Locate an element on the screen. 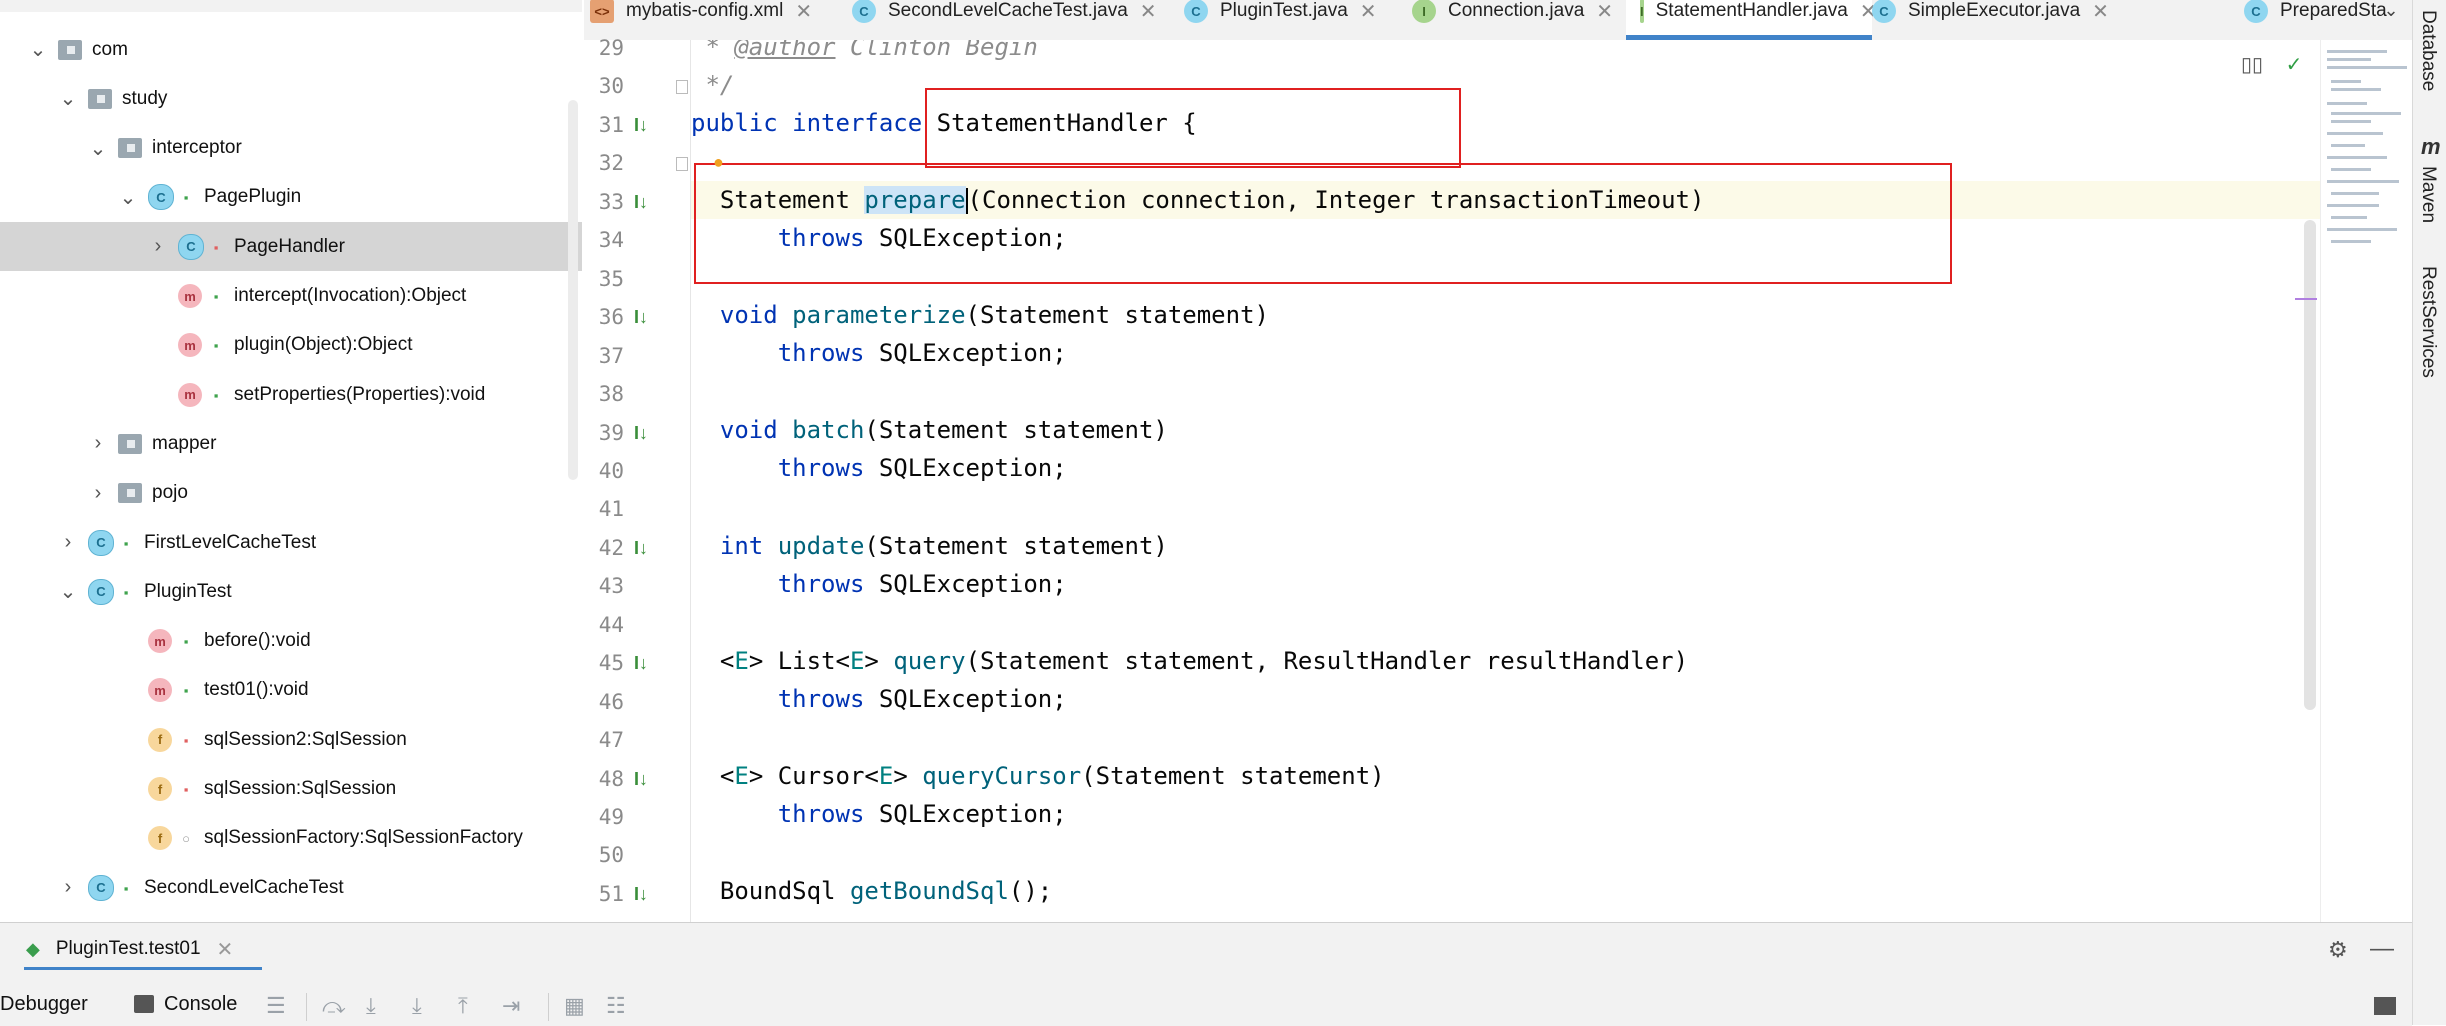  tree-item: › pojo is located at coordinates (291, 493).